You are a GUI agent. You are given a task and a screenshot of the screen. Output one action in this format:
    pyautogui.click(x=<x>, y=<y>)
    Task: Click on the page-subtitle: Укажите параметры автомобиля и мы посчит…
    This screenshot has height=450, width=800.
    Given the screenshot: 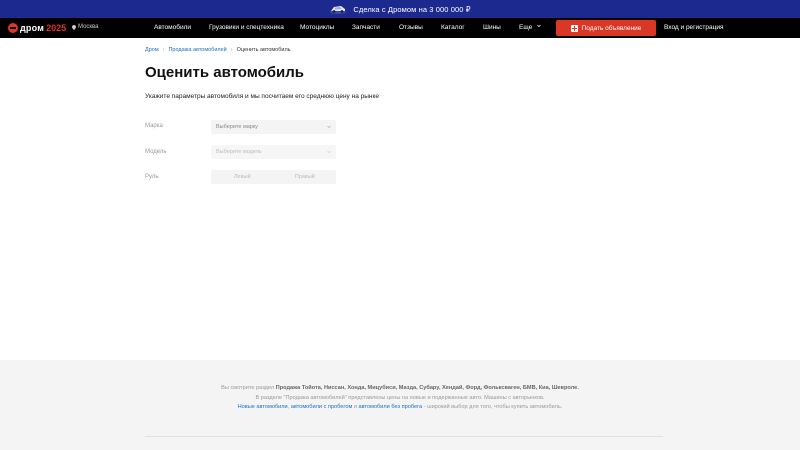 What is the action you would take?
    pyautogui.click(x=262, y=96)
    